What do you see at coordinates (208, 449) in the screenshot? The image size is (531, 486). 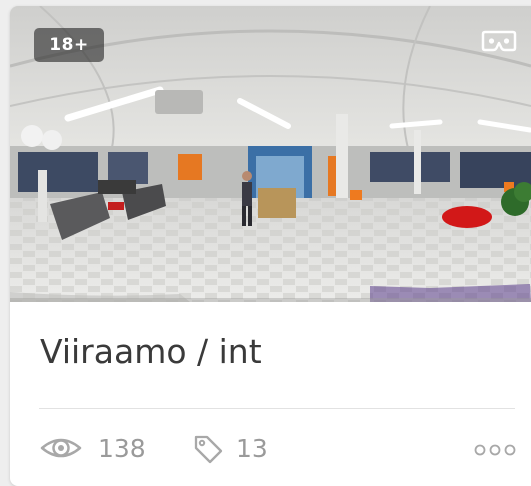 I see `tag-icon` at bounding box center [208, 449].